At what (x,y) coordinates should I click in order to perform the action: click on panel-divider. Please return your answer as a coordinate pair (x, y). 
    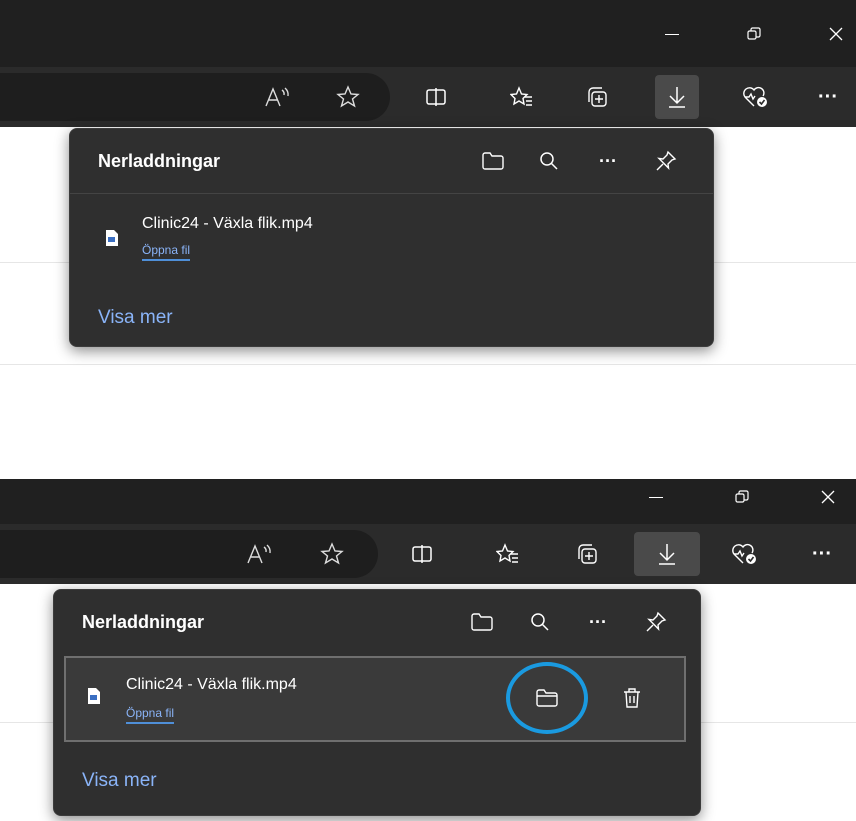
    Looking at the image, I should click on (391, 193).